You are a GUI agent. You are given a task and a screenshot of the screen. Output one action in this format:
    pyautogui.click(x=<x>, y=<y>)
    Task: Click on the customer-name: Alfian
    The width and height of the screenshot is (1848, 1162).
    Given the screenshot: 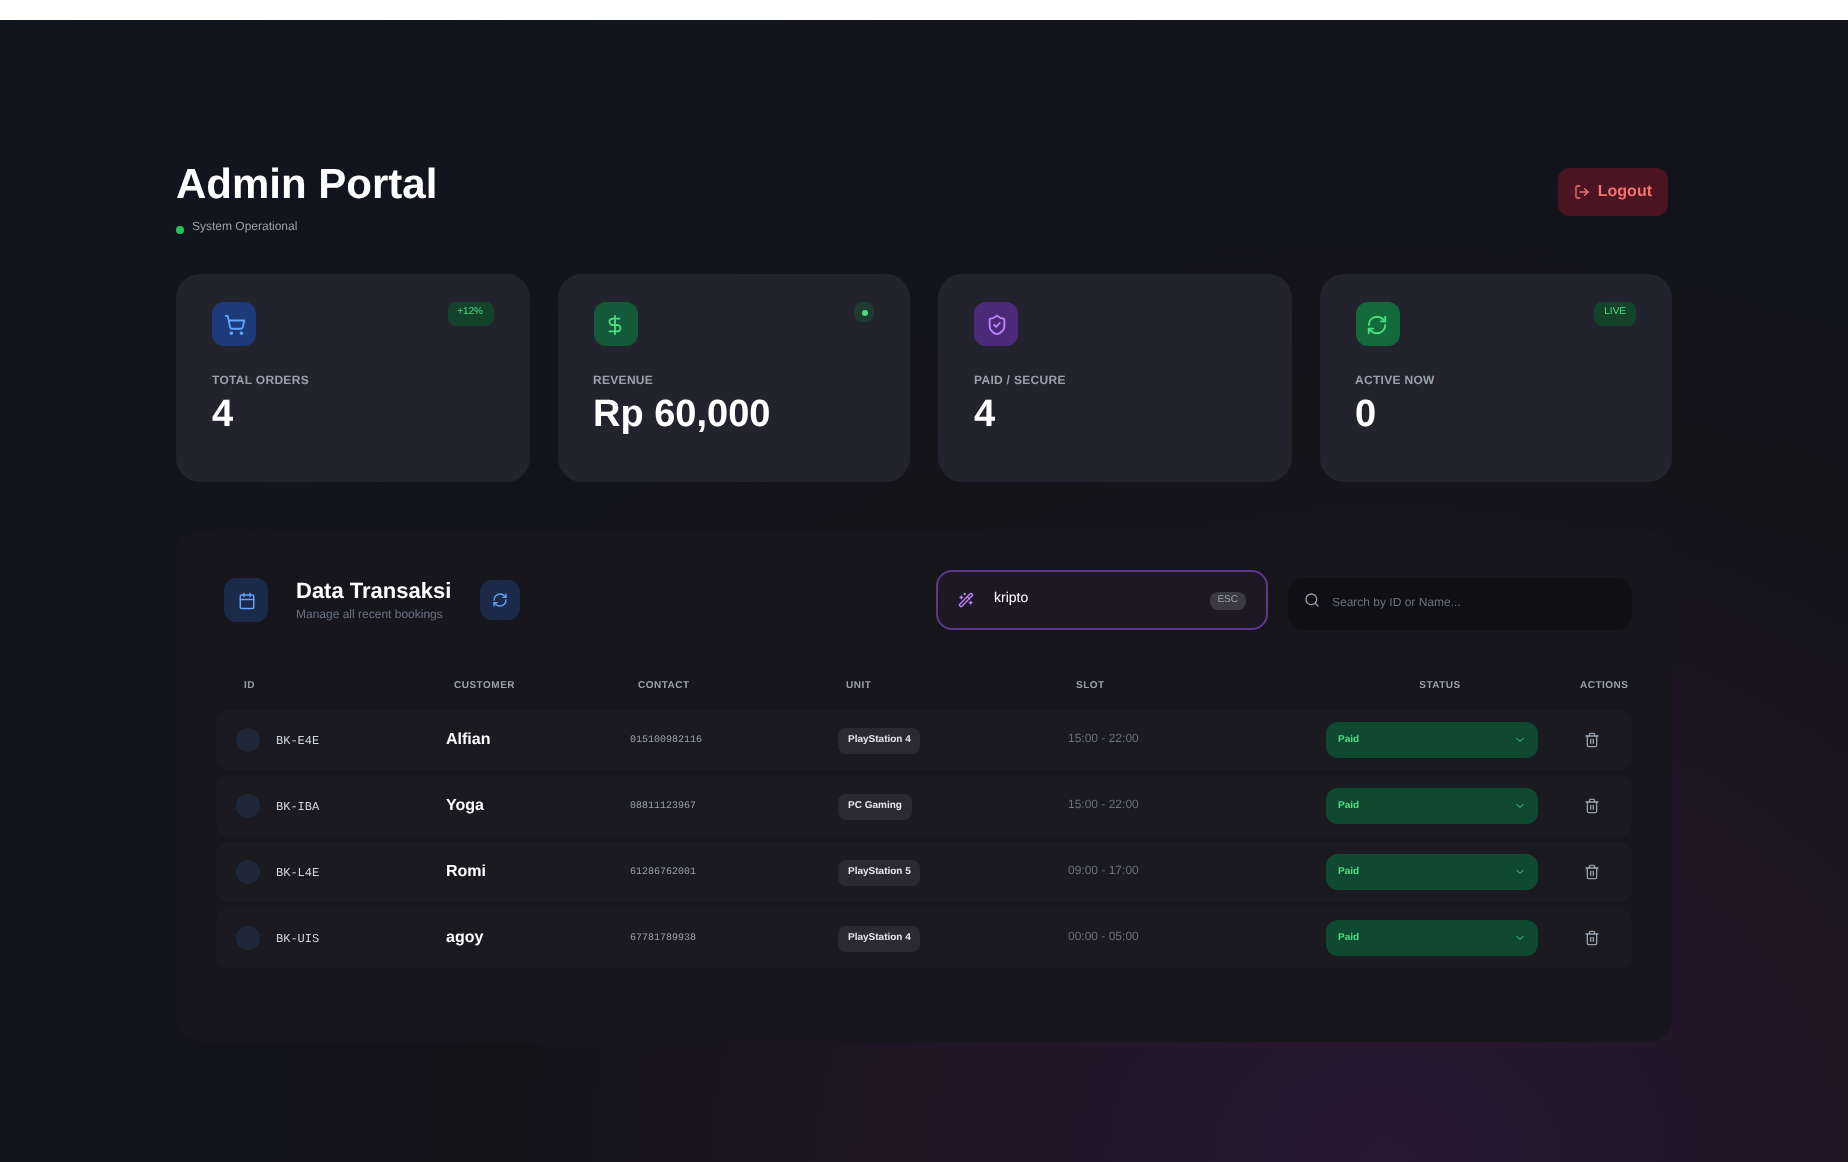 What is the action you would take?
    pyautogui.click(x=469, y=740)
    